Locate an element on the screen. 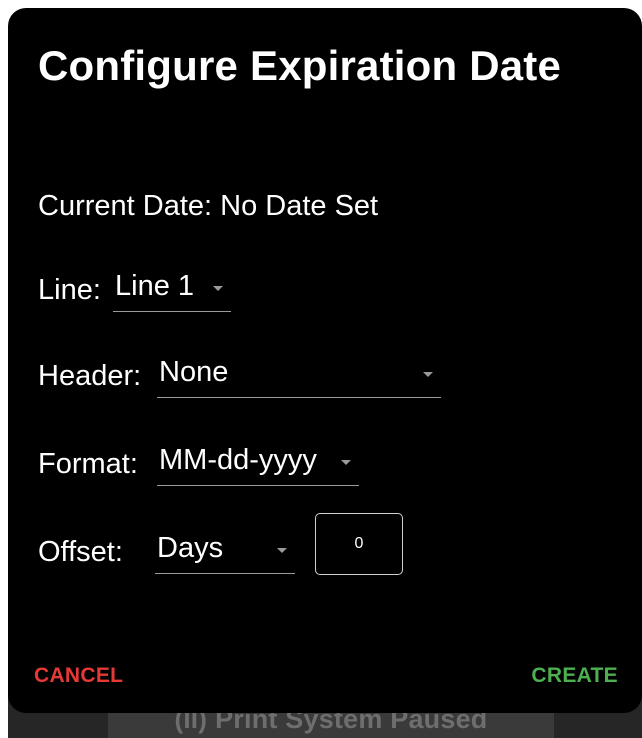 The image size is (642, 738). header-select: None is located at coordinates (299, 377).